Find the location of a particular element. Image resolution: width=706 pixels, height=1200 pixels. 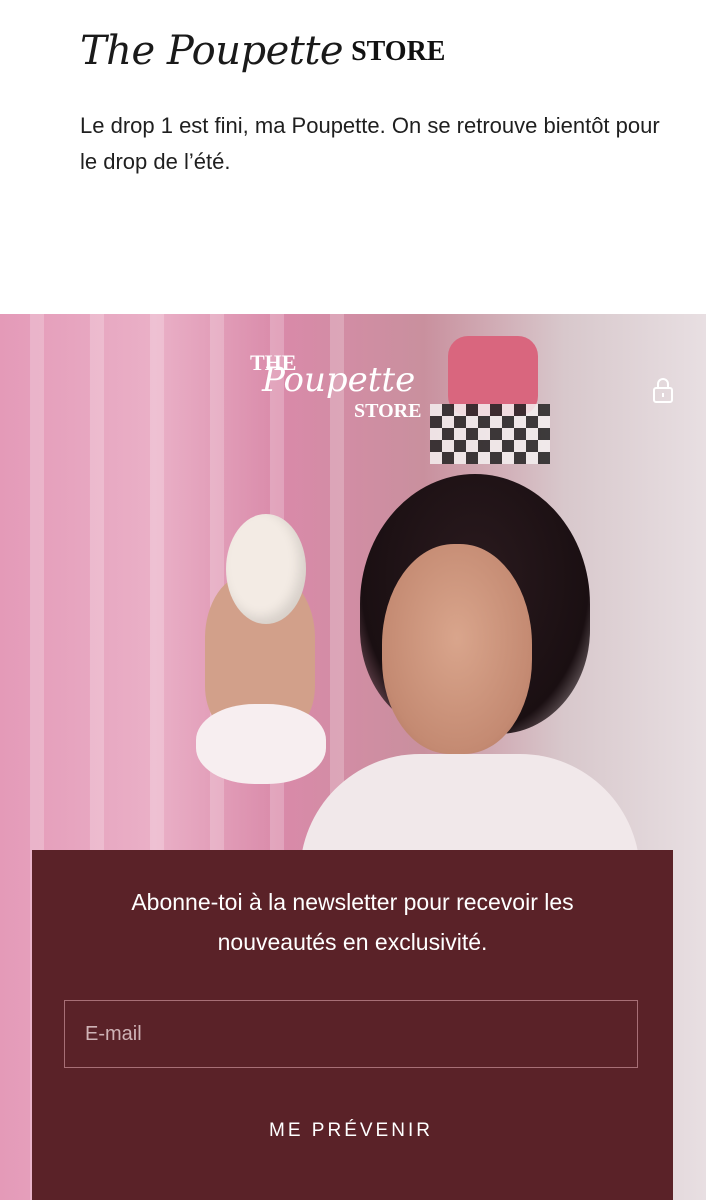

scrunchie is located at coordinates (261, 744).